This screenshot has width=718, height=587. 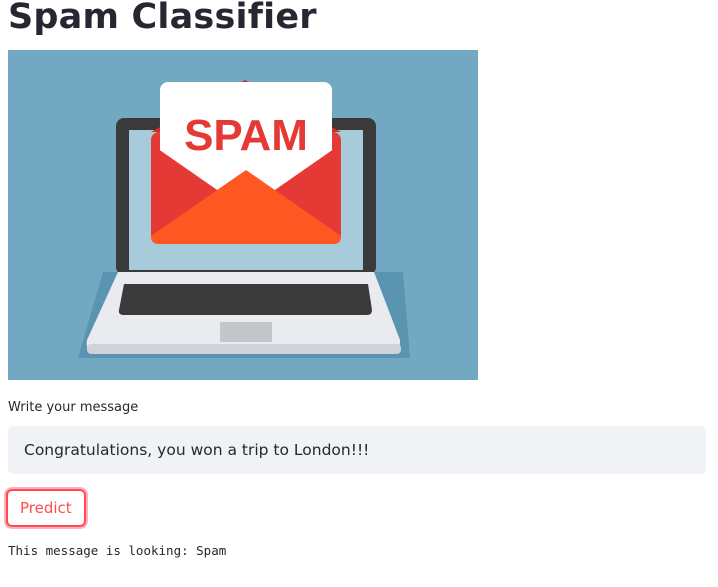 What do you see at coordinates (357, 450) in the screenshot?
I see `message-input` at bounding box center [357, 450].